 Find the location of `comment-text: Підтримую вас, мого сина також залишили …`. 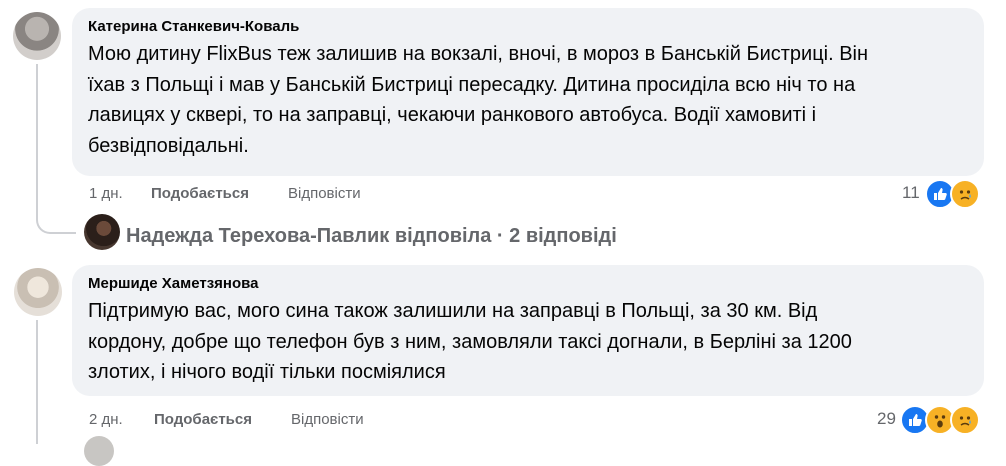

comment-text: Підтримую вас, мого сина також залишили … is located at coordinates (470, 341).